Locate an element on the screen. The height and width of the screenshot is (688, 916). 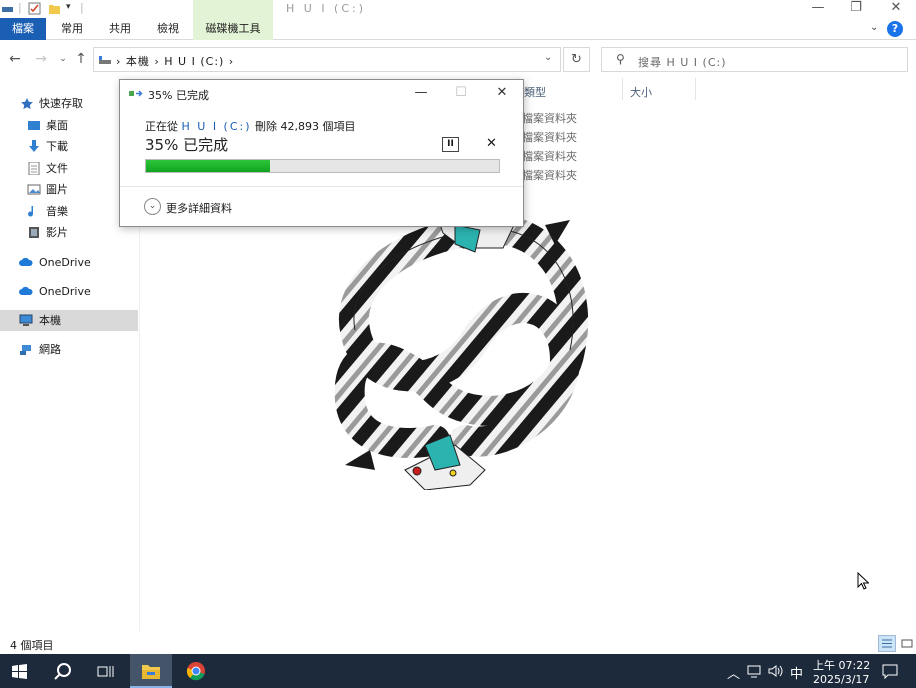
sidebar-item-onedrive: OneDrive is located at coordinates (69, 262).